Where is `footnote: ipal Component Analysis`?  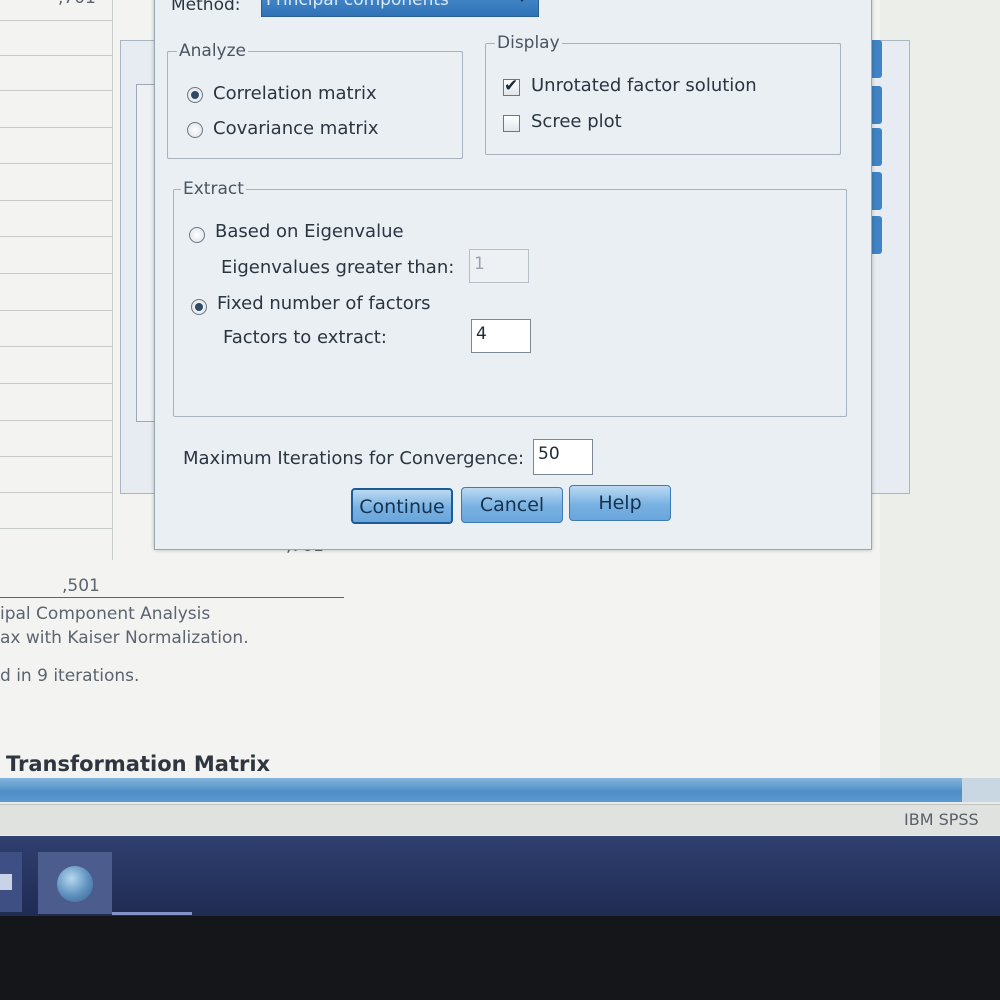 footnote: ipal Component Analysis is located at coordinates (105, 614).